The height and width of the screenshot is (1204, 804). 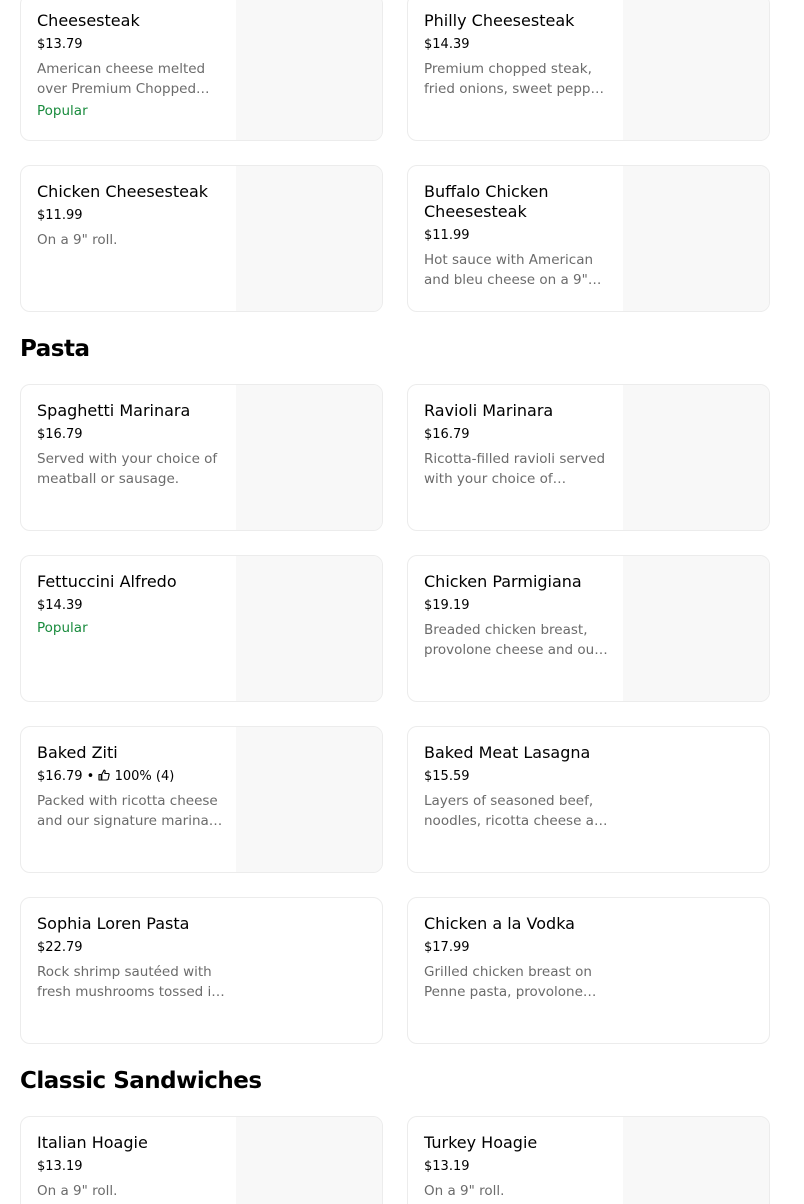 I want to click on menu-item-card: Fettuccini Alfredo $14.39 Popular, so click(x=201, y=628).